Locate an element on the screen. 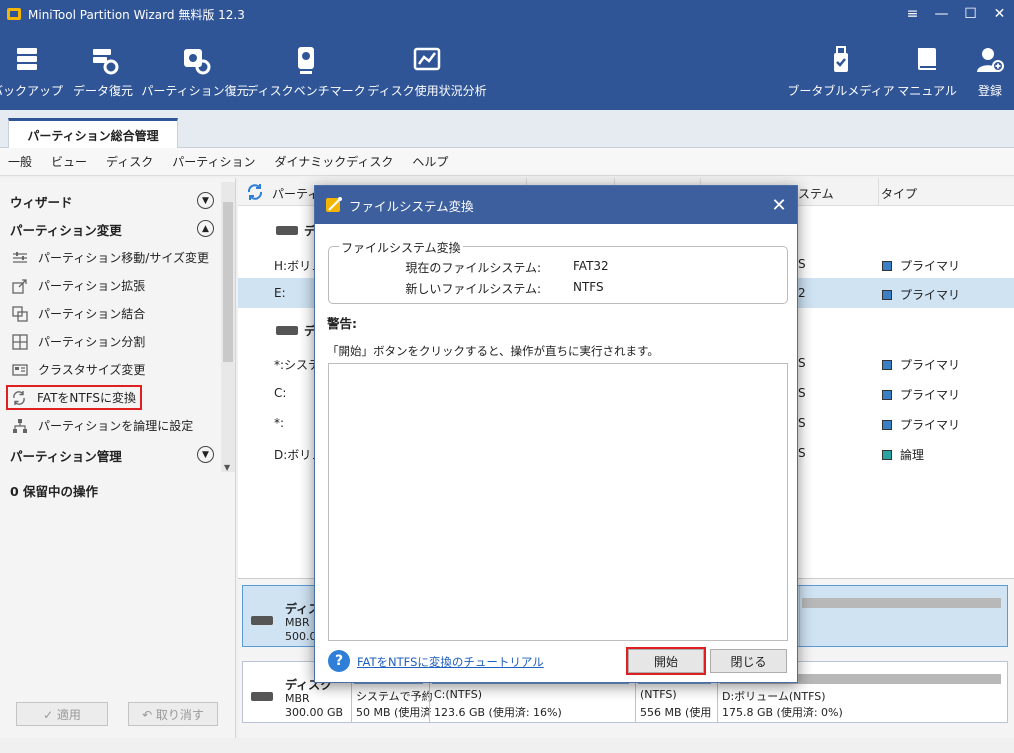 This screenshot has width=1014, height=753. apply-button: ✓ 適用 is located at coordinates (62, 714).